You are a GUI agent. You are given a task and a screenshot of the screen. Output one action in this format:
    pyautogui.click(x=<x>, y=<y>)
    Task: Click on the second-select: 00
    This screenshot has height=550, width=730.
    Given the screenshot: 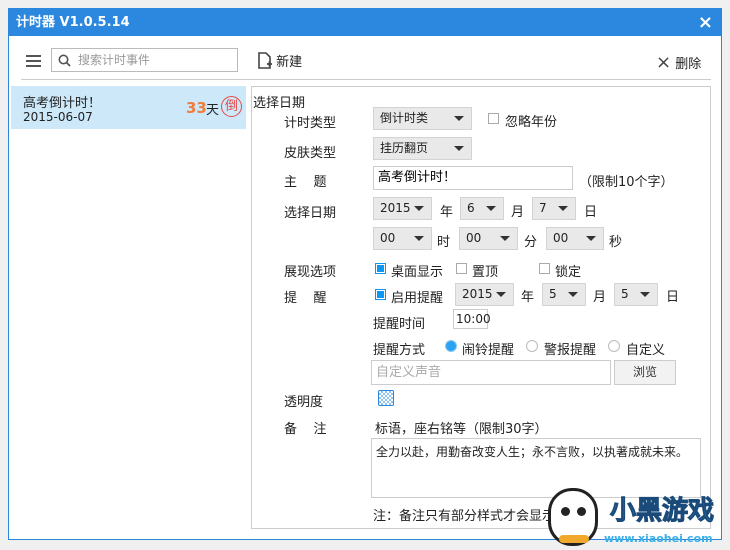 What is the action you would take?
    pyautogui.click(x=575, y=238)
    